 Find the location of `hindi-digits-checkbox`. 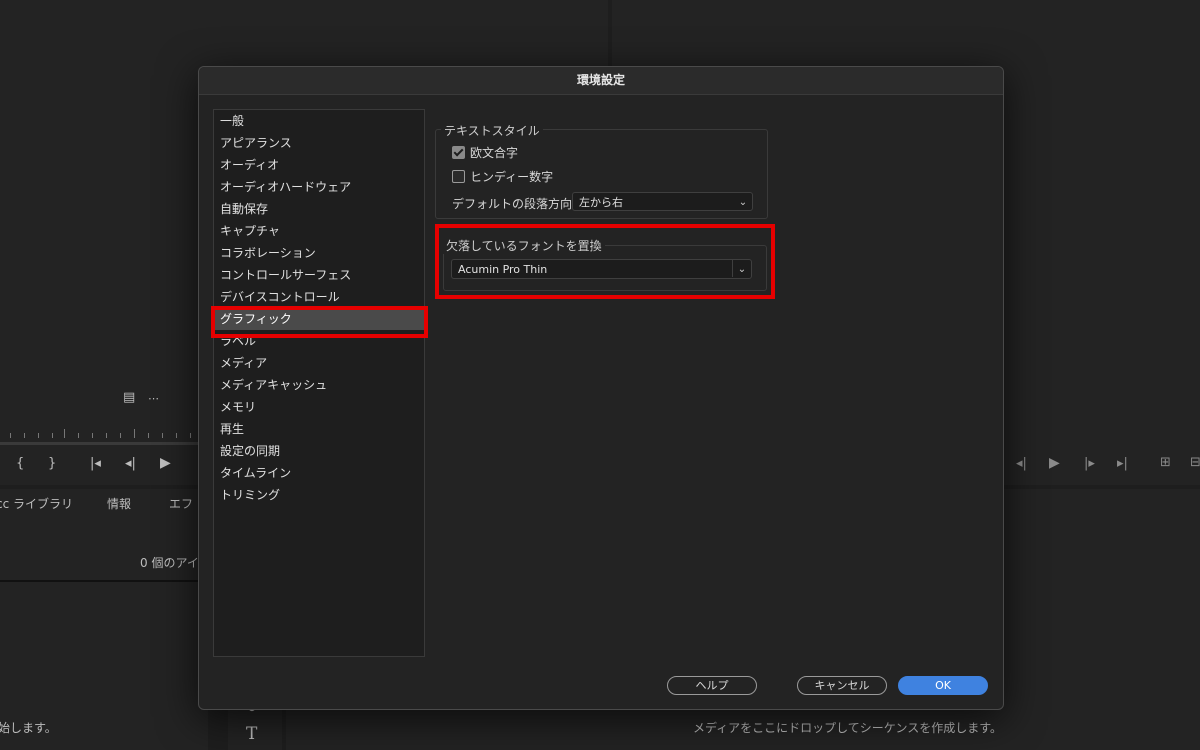

hindi-digits-checkbox is located at coordinates (458, 176).